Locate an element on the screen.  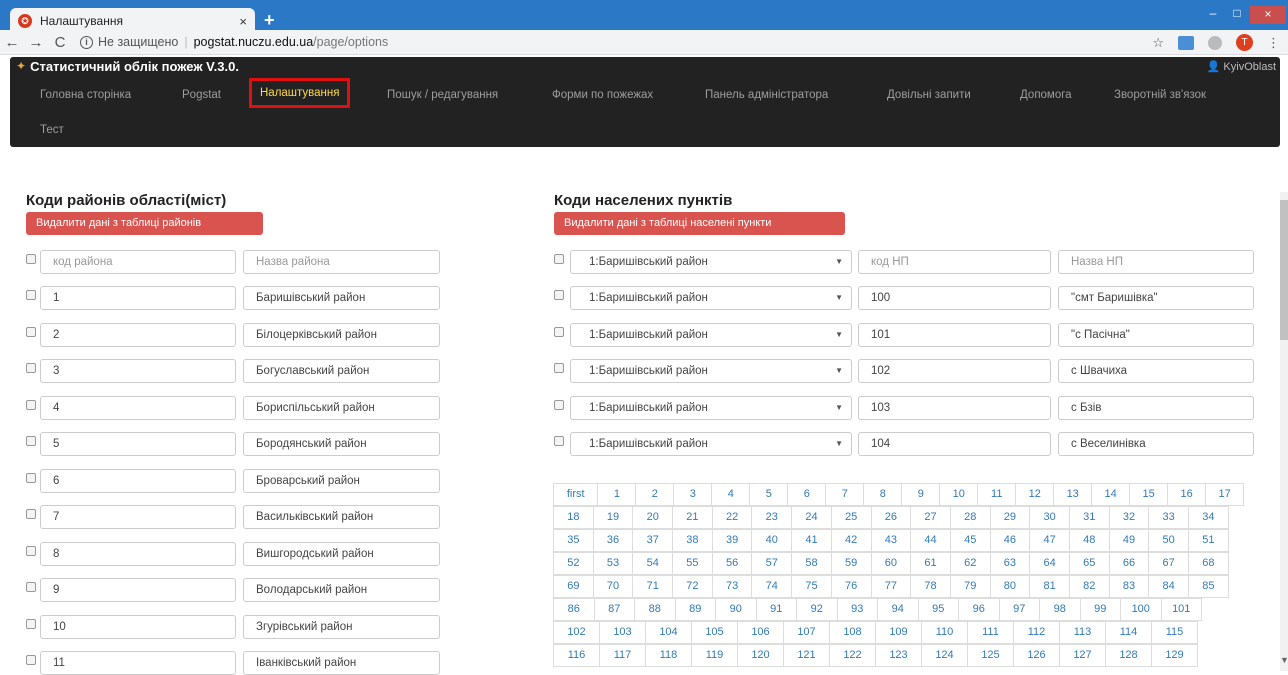
page-link: 3 is located at coordinates (693, 494).